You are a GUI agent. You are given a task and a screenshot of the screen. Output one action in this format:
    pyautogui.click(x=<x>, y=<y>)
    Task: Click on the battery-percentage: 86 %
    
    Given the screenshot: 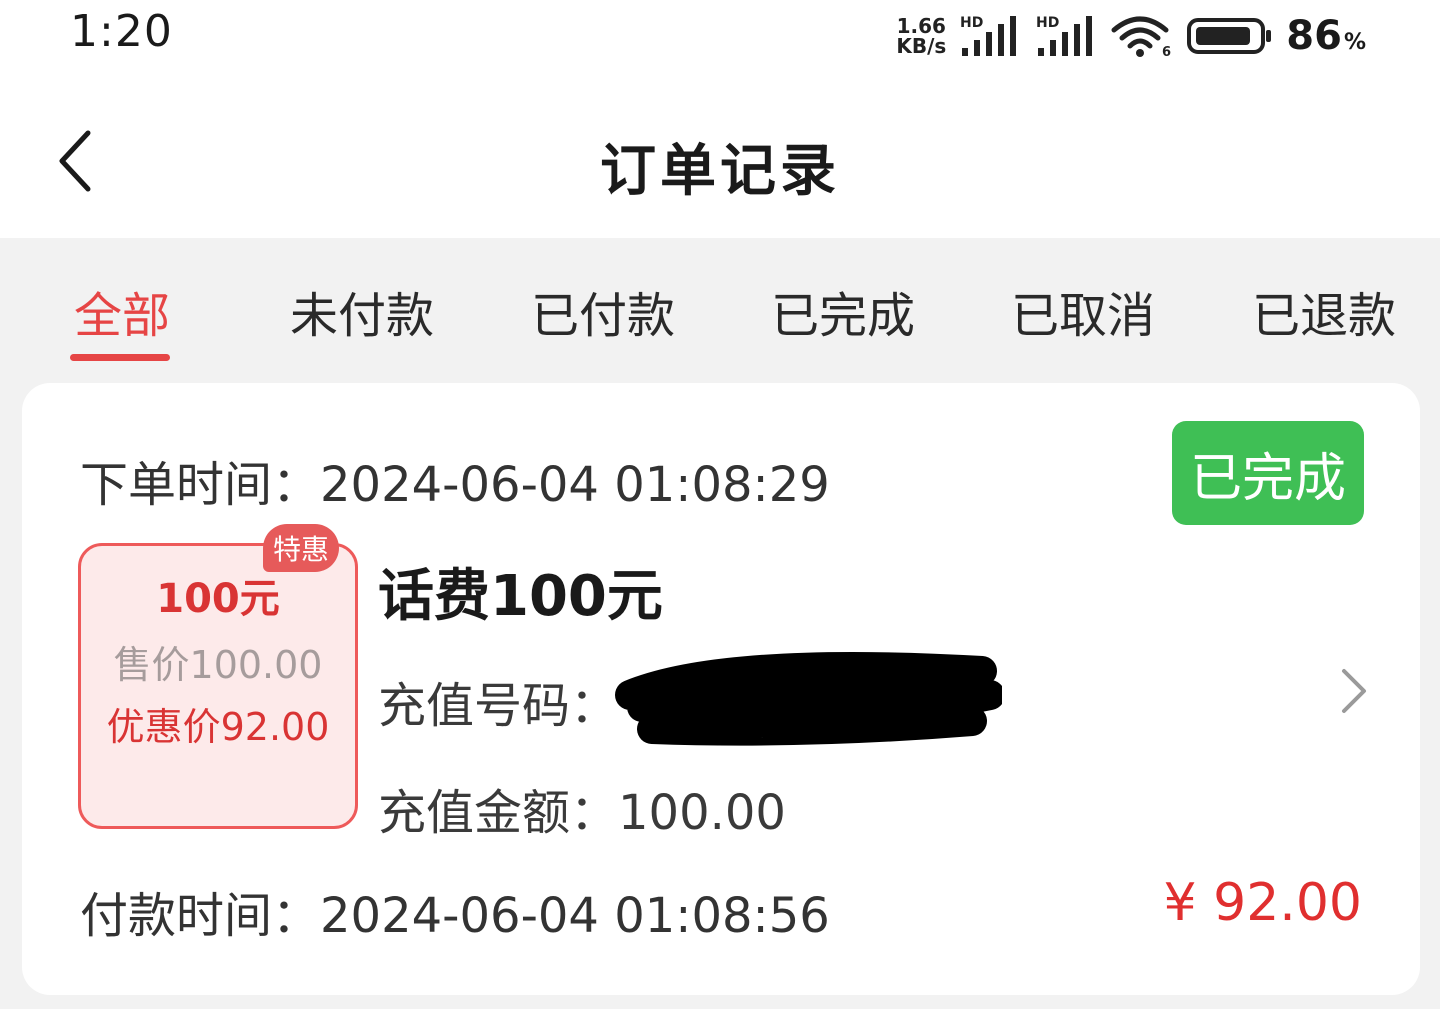 What is the action you would take?
    pyautogui.click(x=1326, y=36)
    